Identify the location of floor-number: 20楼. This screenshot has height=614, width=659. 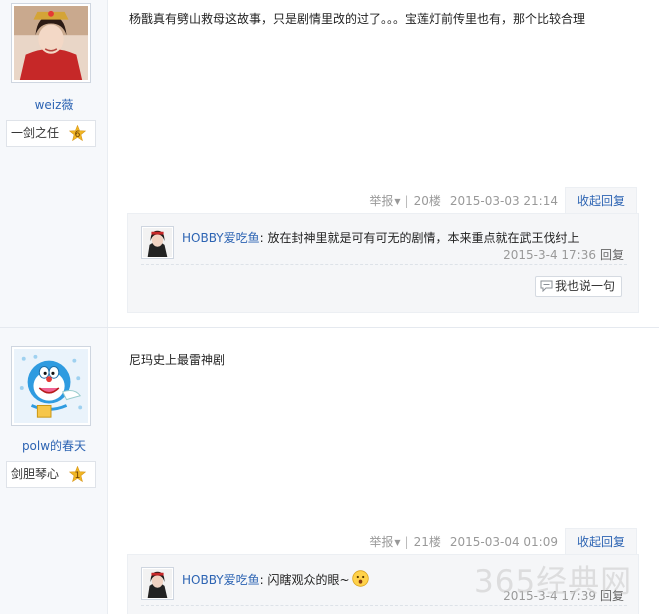
(427, 201).